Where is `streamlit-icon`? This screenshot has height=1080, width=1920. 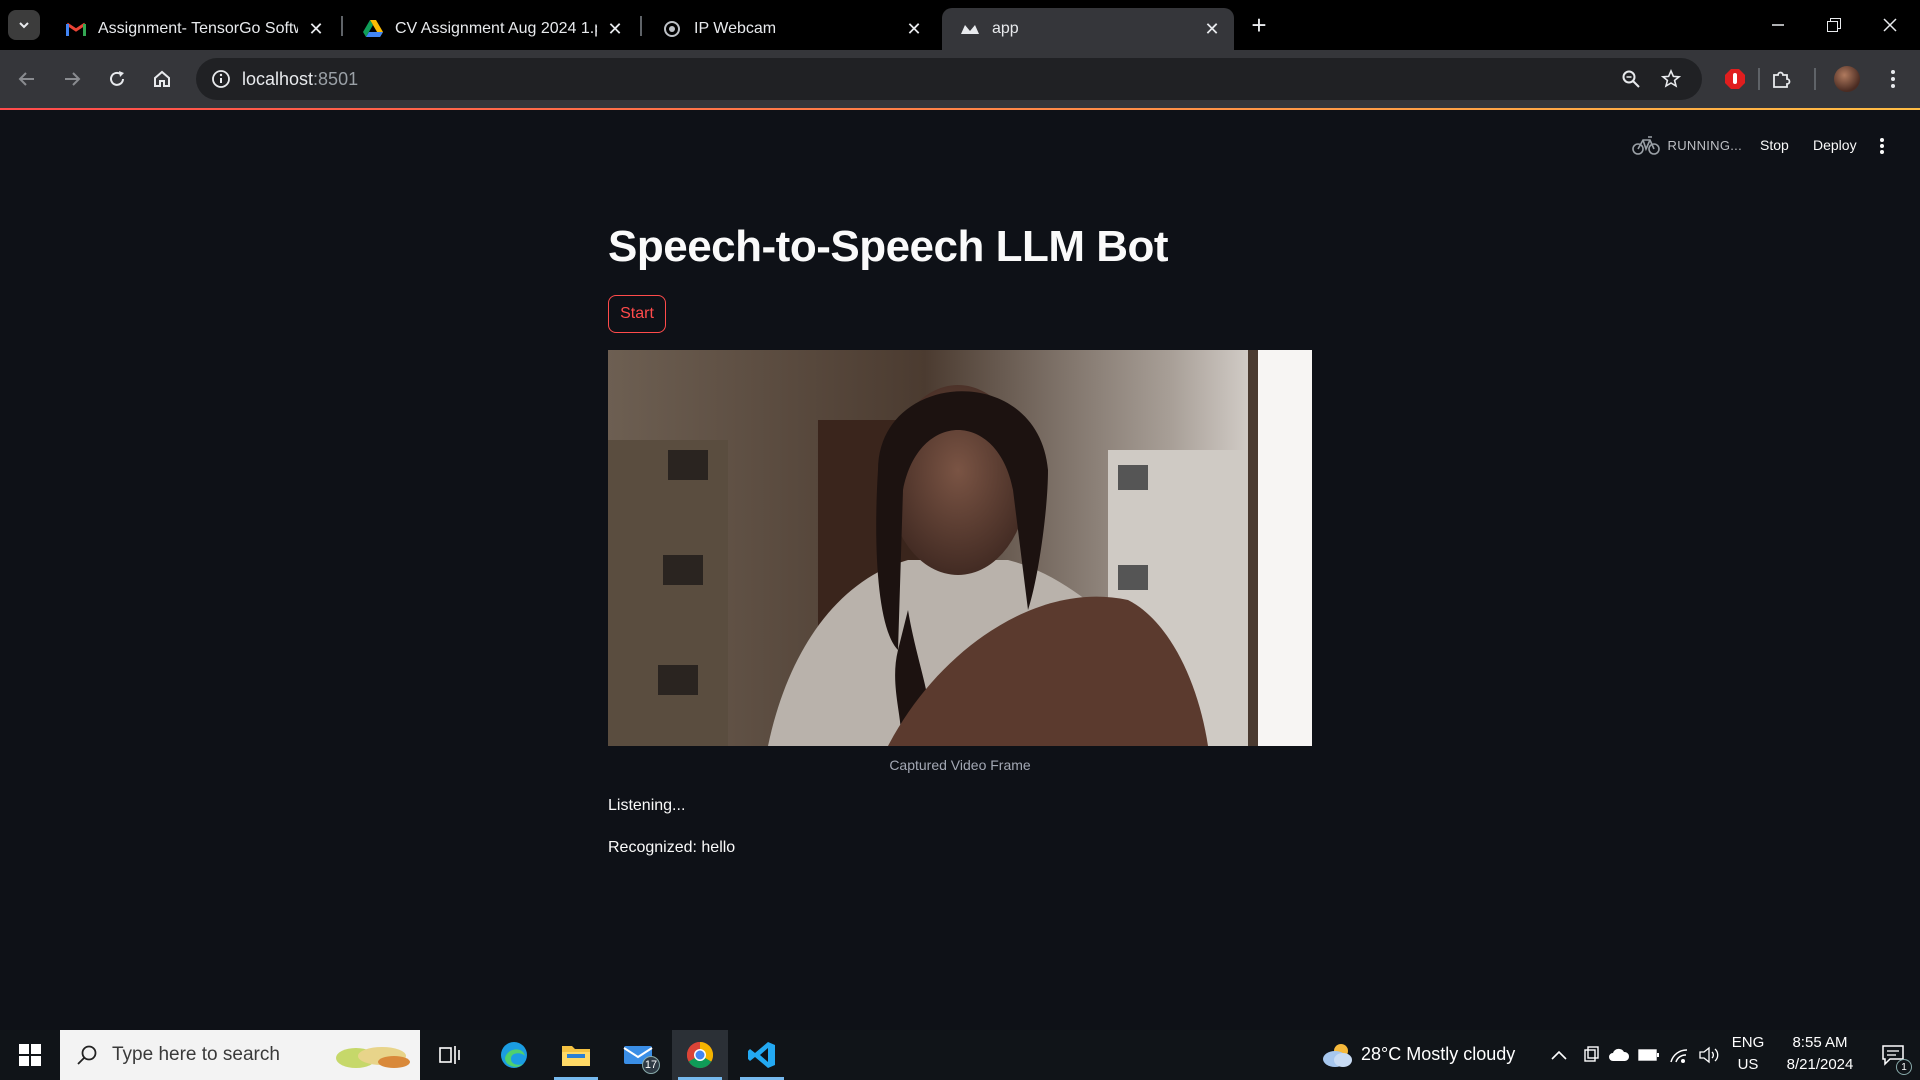
streamlit-icon is located at coordinates (970, 29).